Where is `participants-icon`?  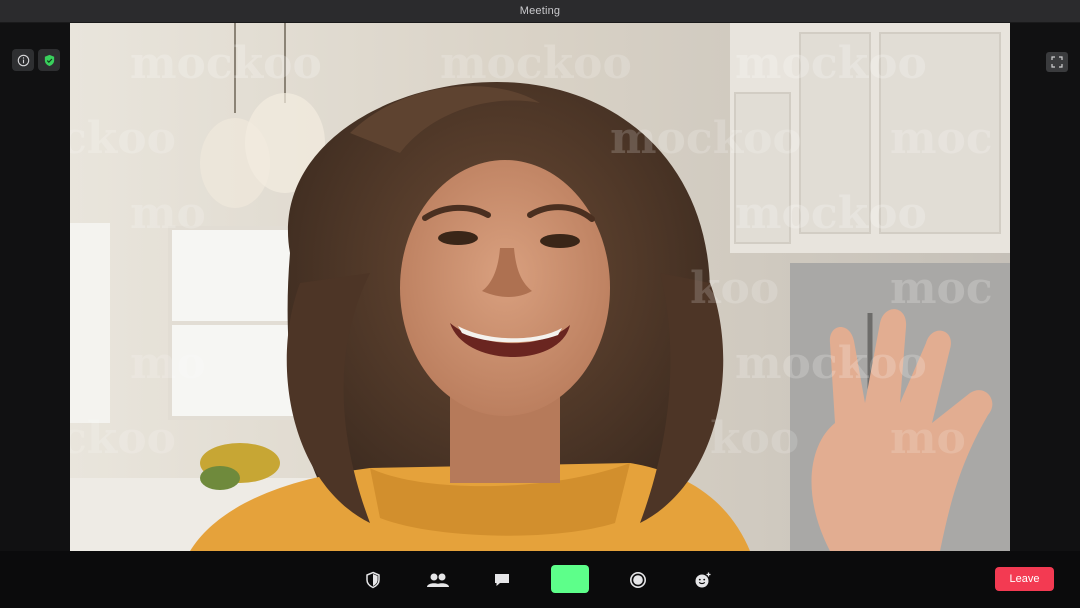 participants-icon is located at coordinates (438, 580).